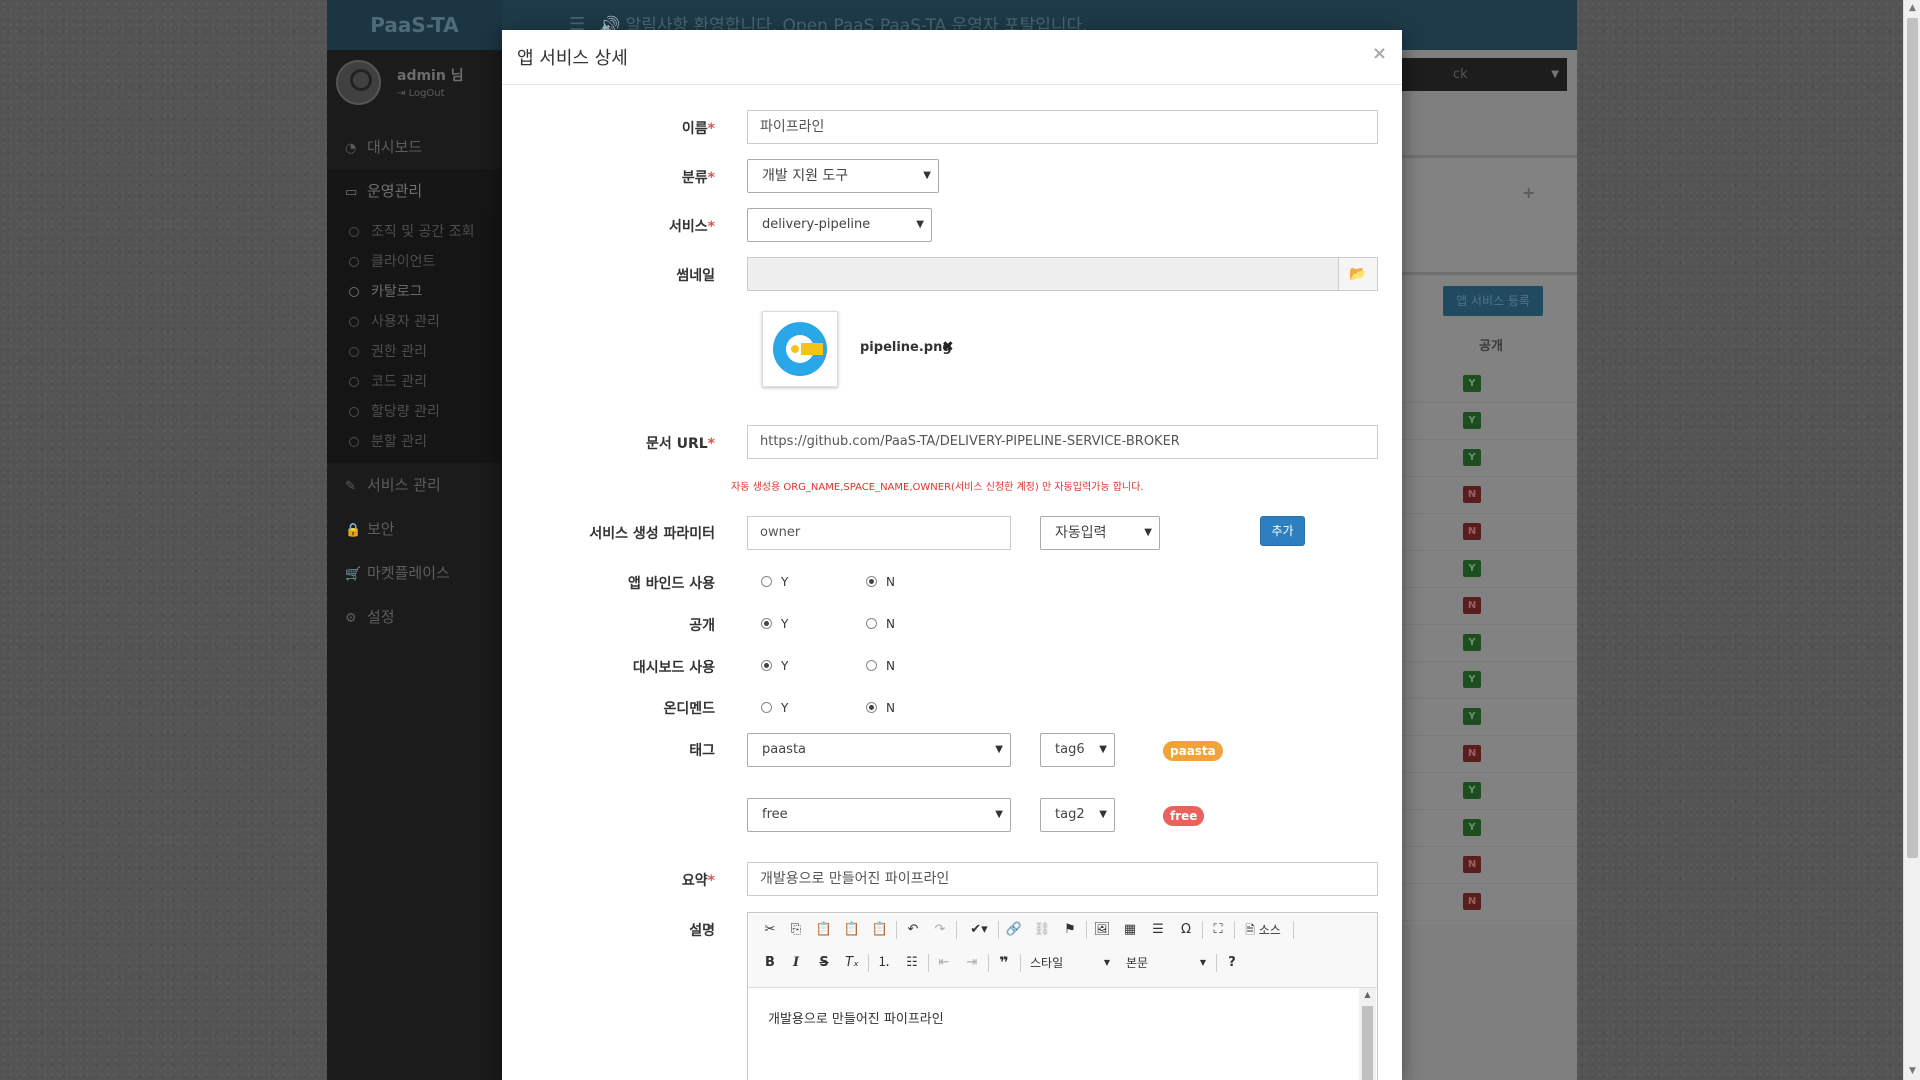  What do you see at coordinates (421, 93) in the screenshot?
I see `logout-link: ⇥ LogOut` at bounding box center [421, 93].